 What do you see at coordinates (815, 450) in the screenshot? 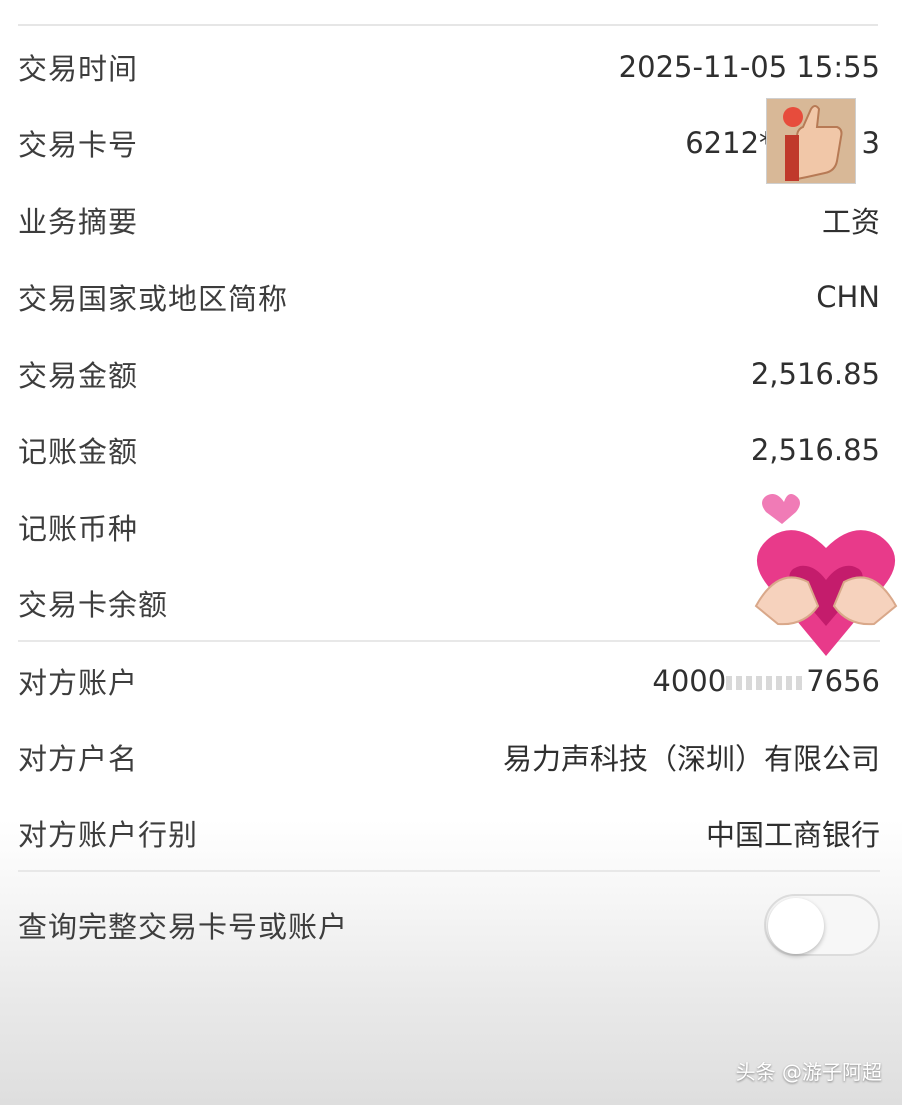
I see `booked-amount-value: 2,516.85` at bounding box center [815, 450].